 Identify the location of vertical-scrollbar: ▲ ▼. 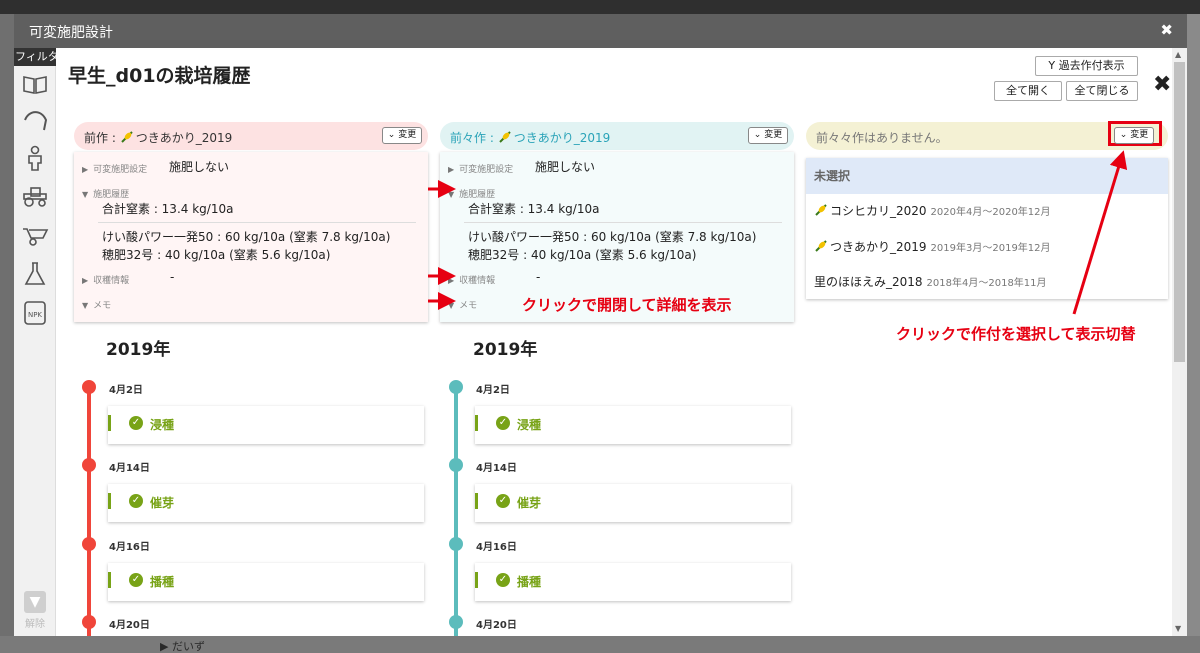
(1179, 342).